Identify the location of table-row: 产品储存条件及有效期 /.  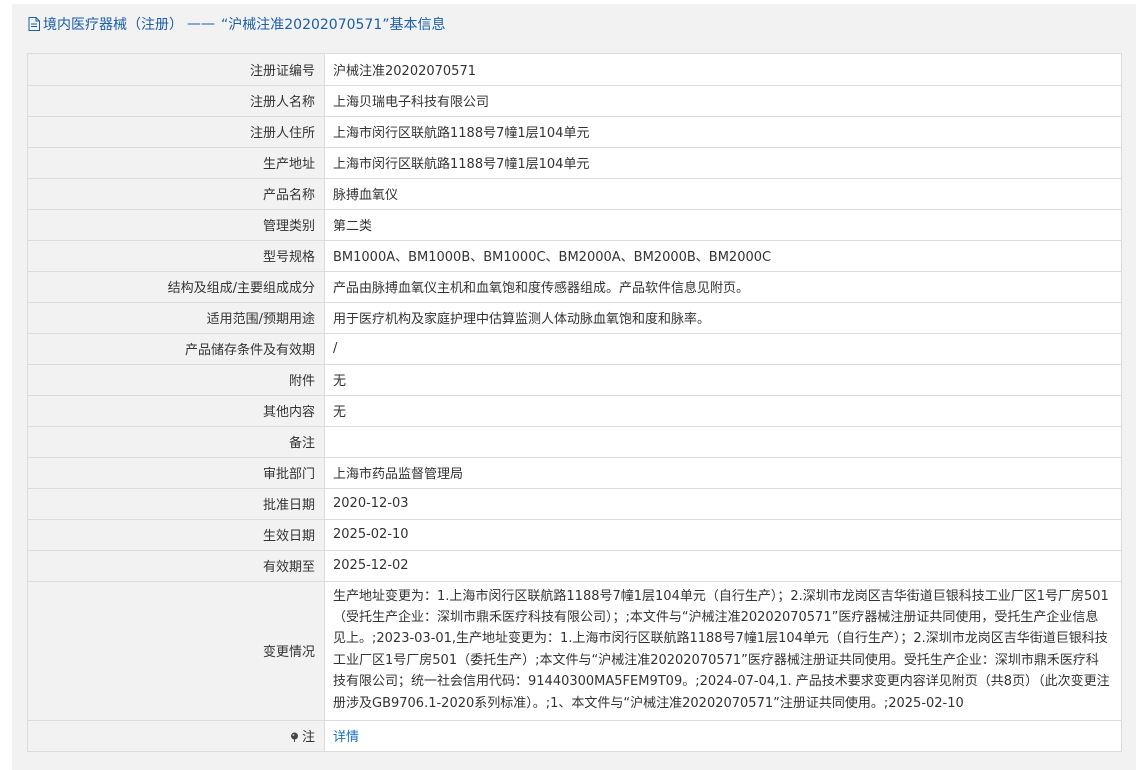
(574, 349).